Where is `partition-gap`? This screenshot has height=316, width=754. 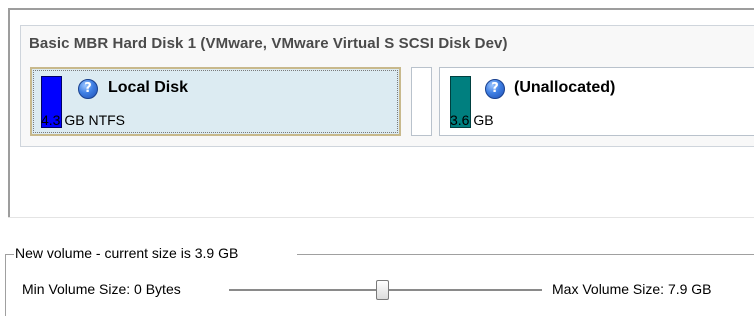
partition-gap is located at coordinates (421, 101).